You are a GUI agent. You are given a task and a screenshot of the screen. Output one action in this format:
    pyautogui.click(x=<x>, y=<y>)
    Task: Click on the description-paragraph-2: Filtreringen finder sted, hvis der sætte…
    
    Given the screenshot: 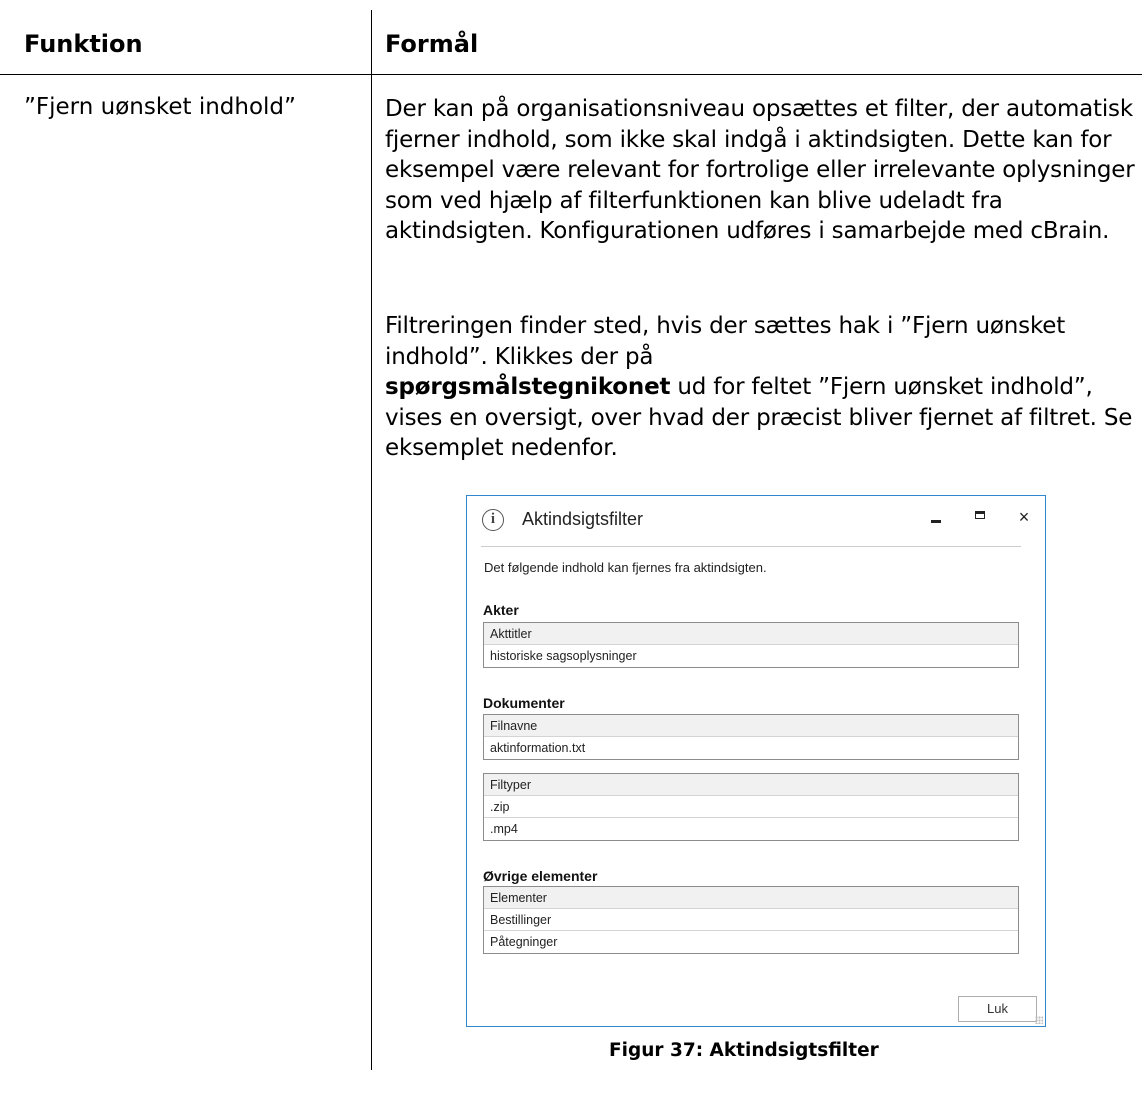 What is the action you would take?
    pyautogui.click(x=761, y=387)
    